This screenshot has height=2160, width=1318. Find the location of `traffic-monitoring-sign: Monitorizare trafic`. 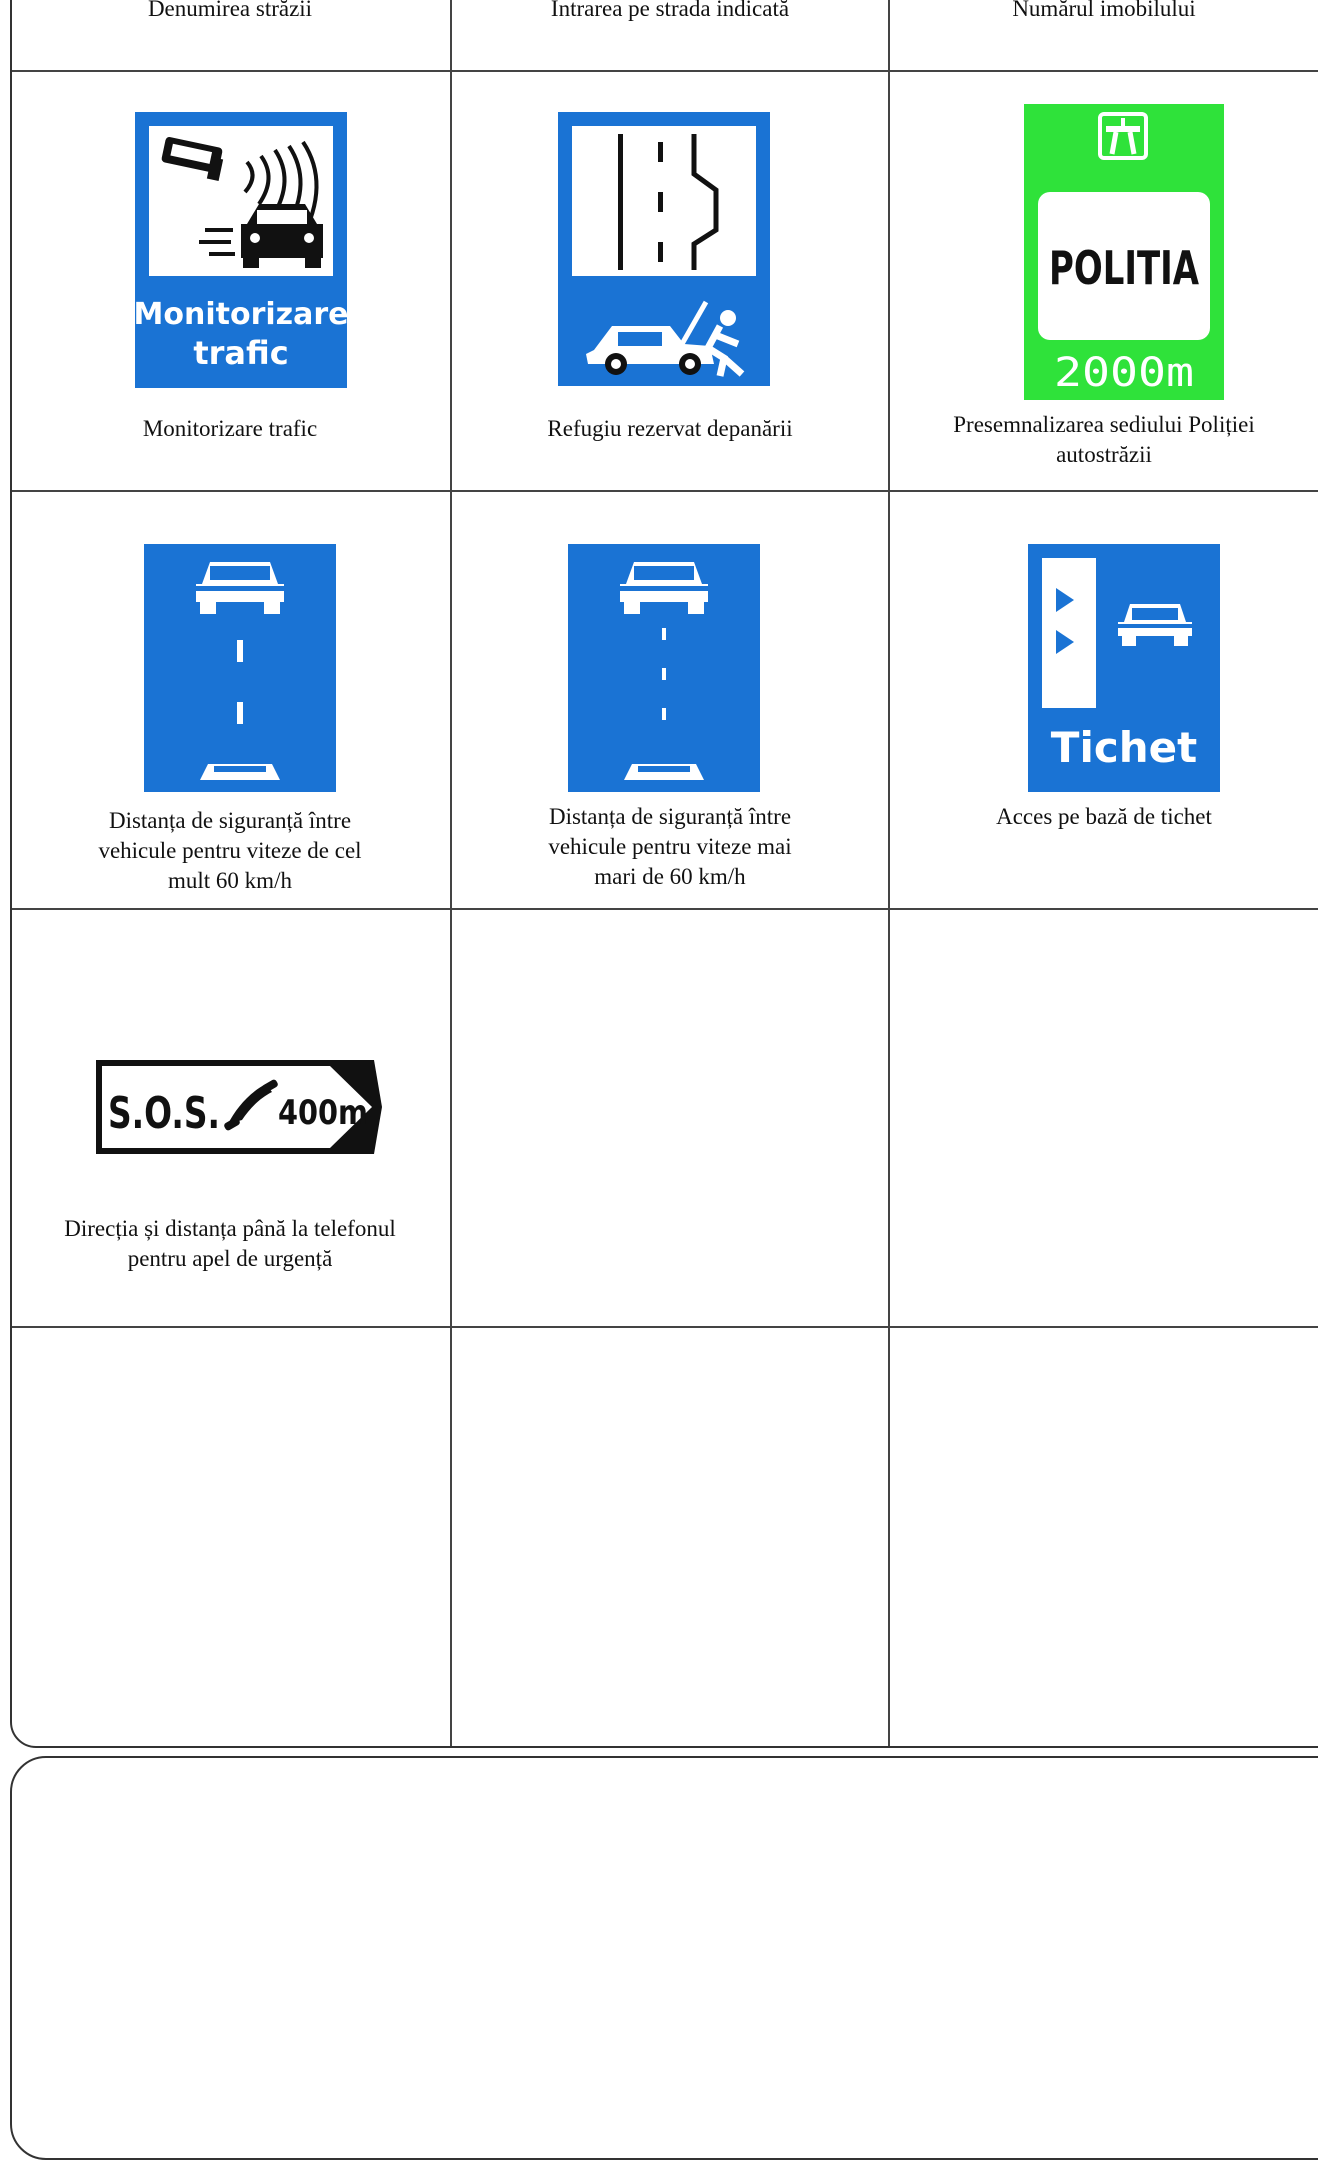

traffic-monitoring-sign: Monitorizare trafic is located at coordinates (241, 250).